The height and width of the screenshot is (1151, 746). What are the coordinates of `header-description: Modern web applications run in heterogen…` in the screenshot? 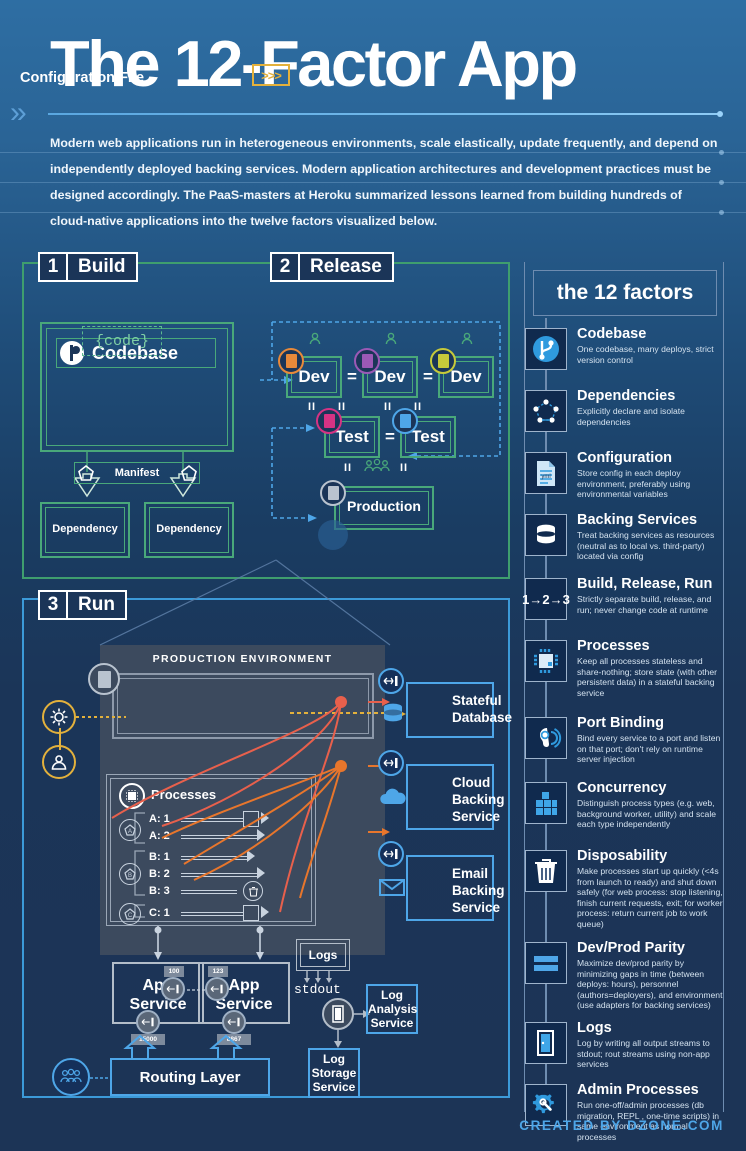 It's located at (384, 182).